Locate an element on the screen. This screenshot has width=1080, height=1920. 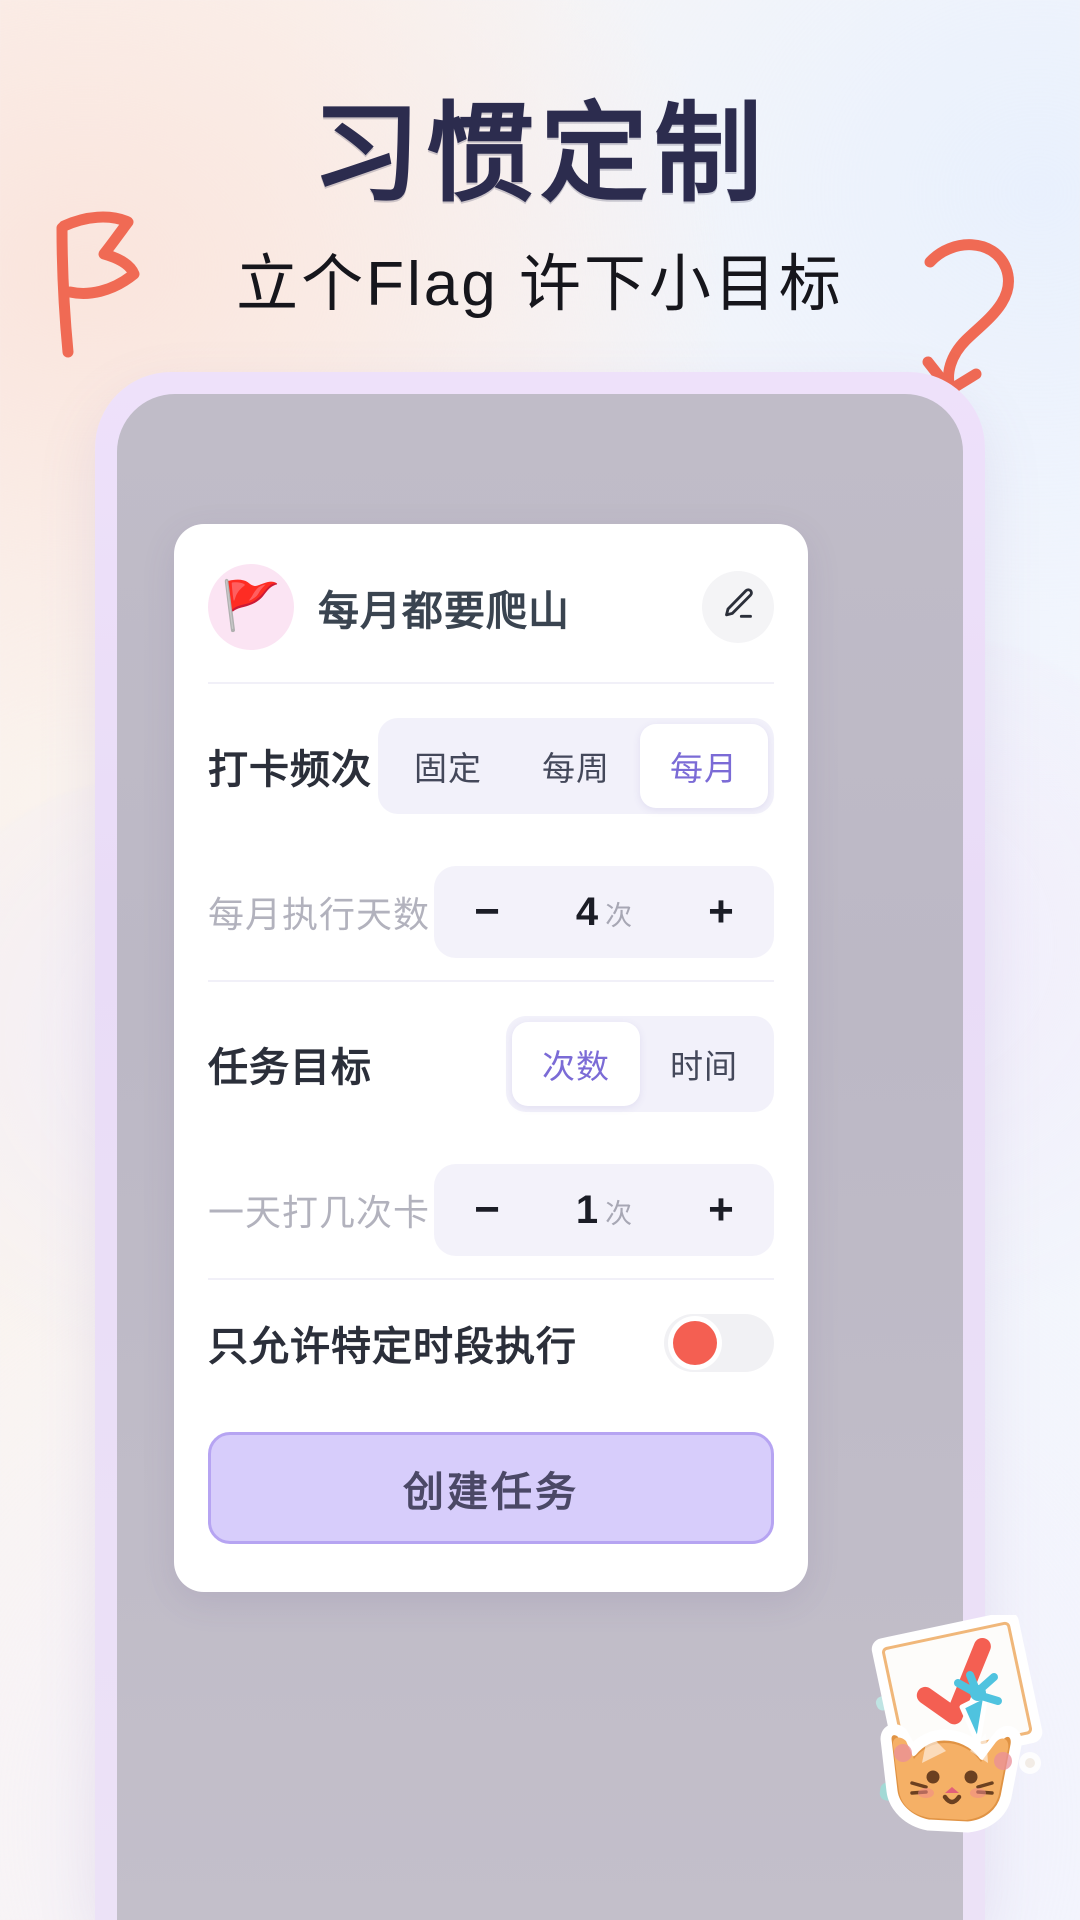
time-restriction-toggle is located at coordinates (719, 1343).